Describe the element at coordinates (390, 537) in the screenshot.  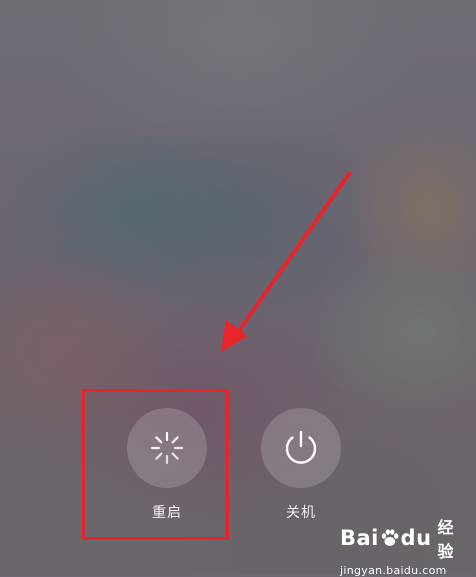
I see `paw-icon` at that location.